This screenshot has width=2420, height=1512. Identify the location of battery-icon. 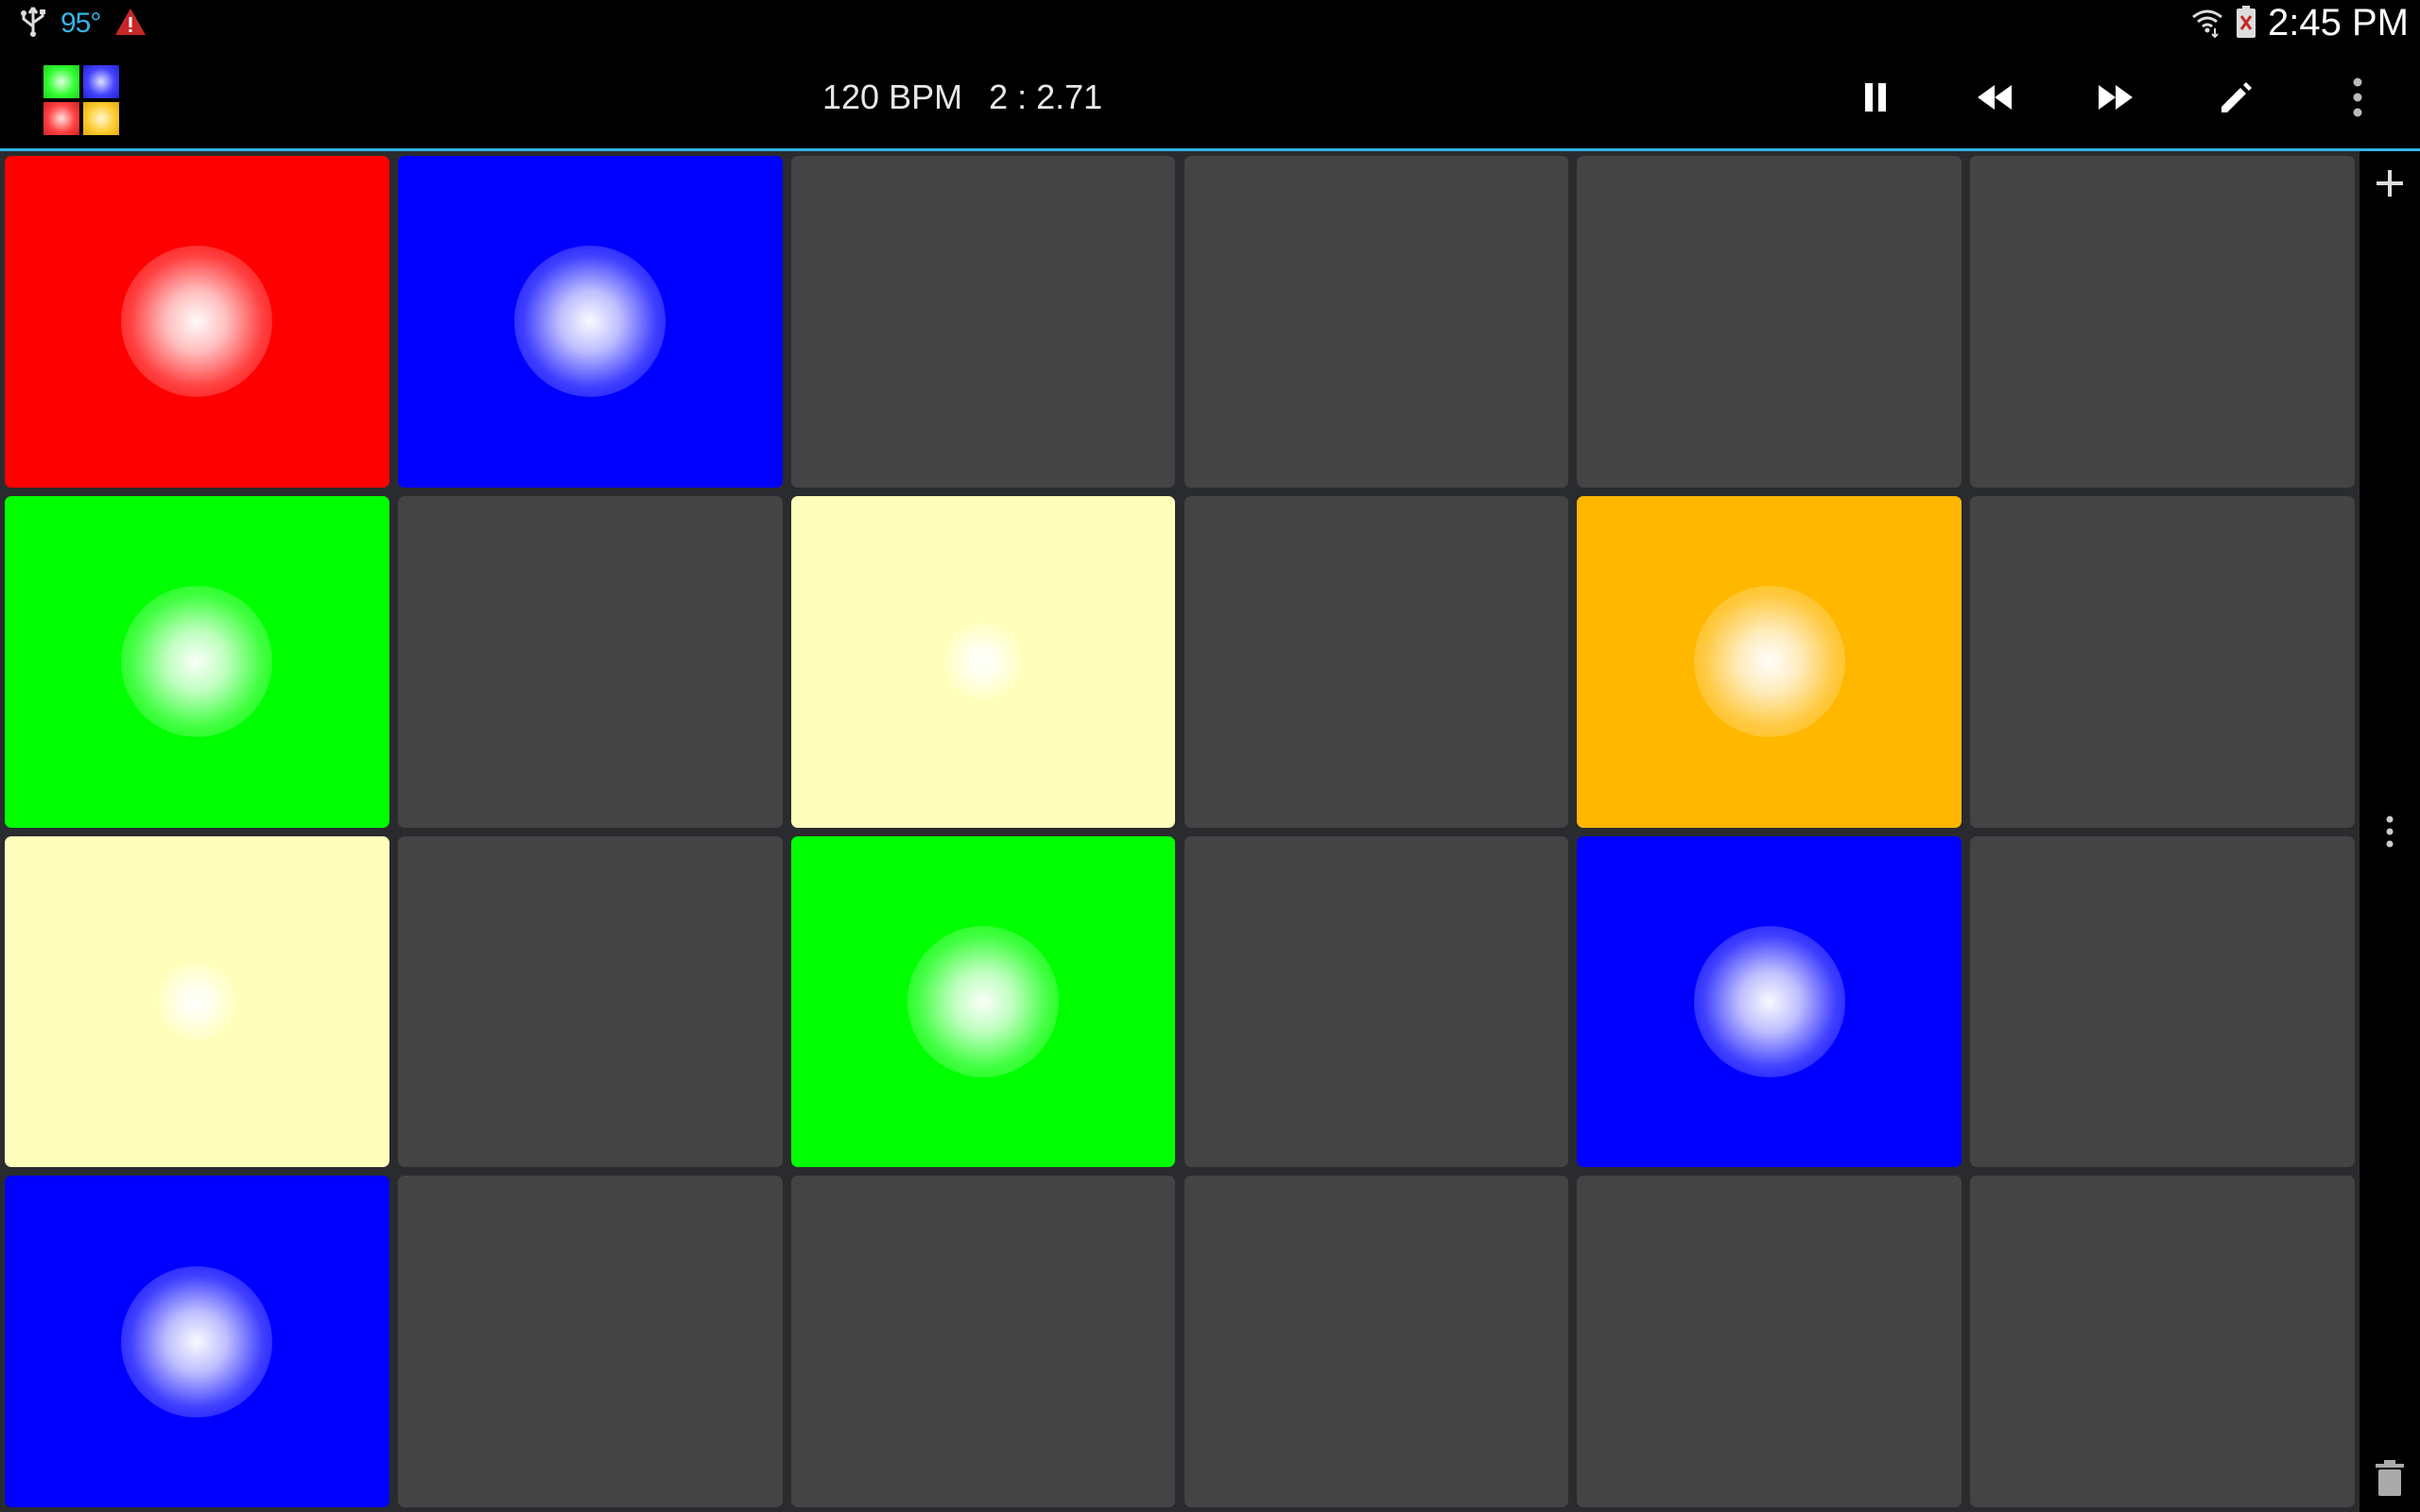
(2246, 24).